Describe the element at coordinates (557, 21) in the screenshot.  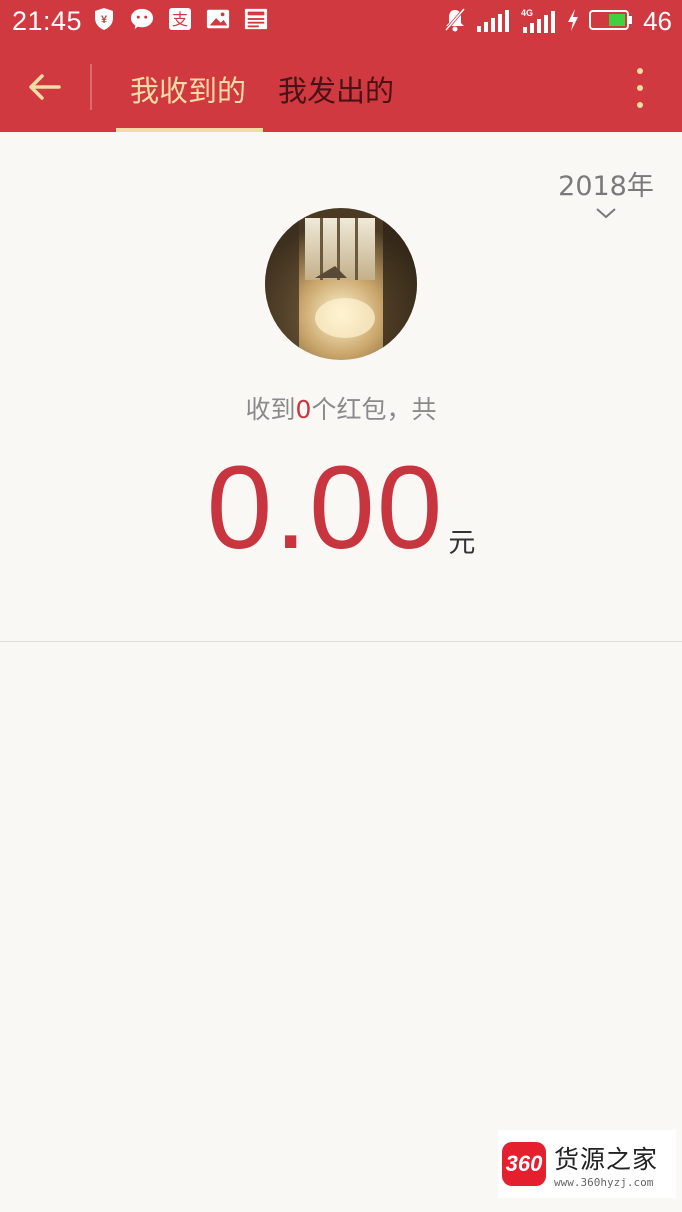
I see `system-icons: 4G 46` at that location.